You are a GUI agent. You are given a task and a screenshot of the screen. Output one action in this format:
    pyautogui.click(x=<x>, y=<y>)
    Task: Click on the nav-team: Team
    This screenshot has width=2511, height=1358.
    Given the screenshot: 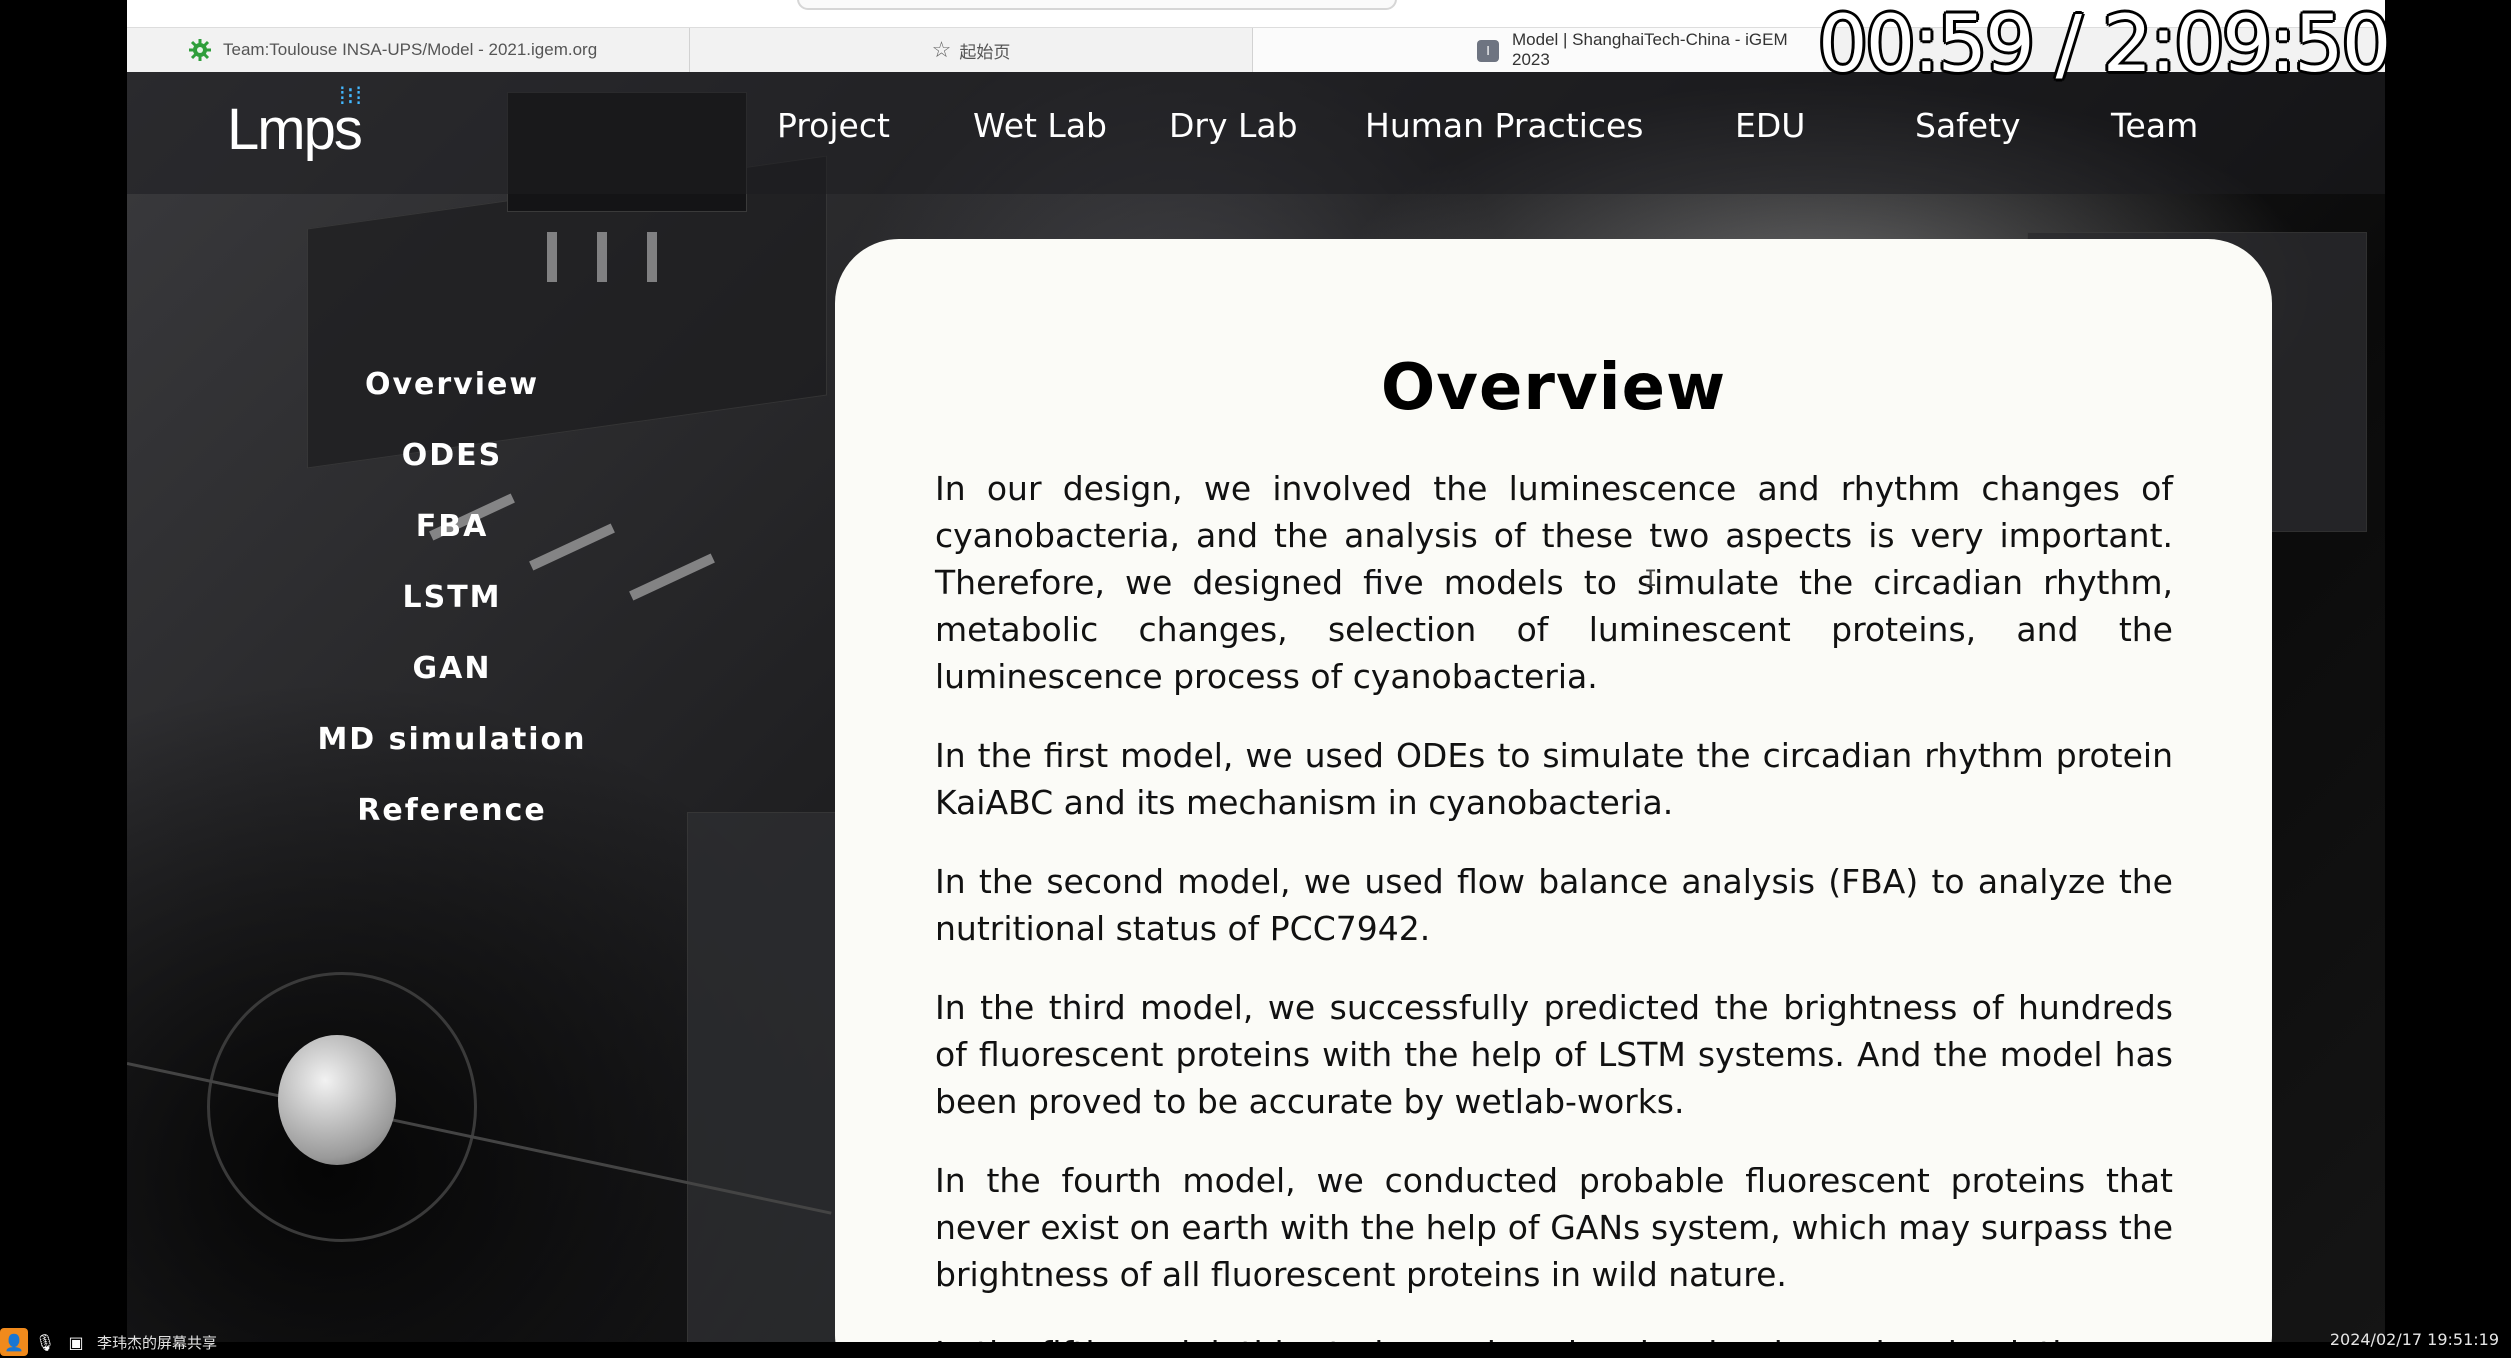 What is the action you would take?
    pyautogui.click(x=2154, y=125)
    